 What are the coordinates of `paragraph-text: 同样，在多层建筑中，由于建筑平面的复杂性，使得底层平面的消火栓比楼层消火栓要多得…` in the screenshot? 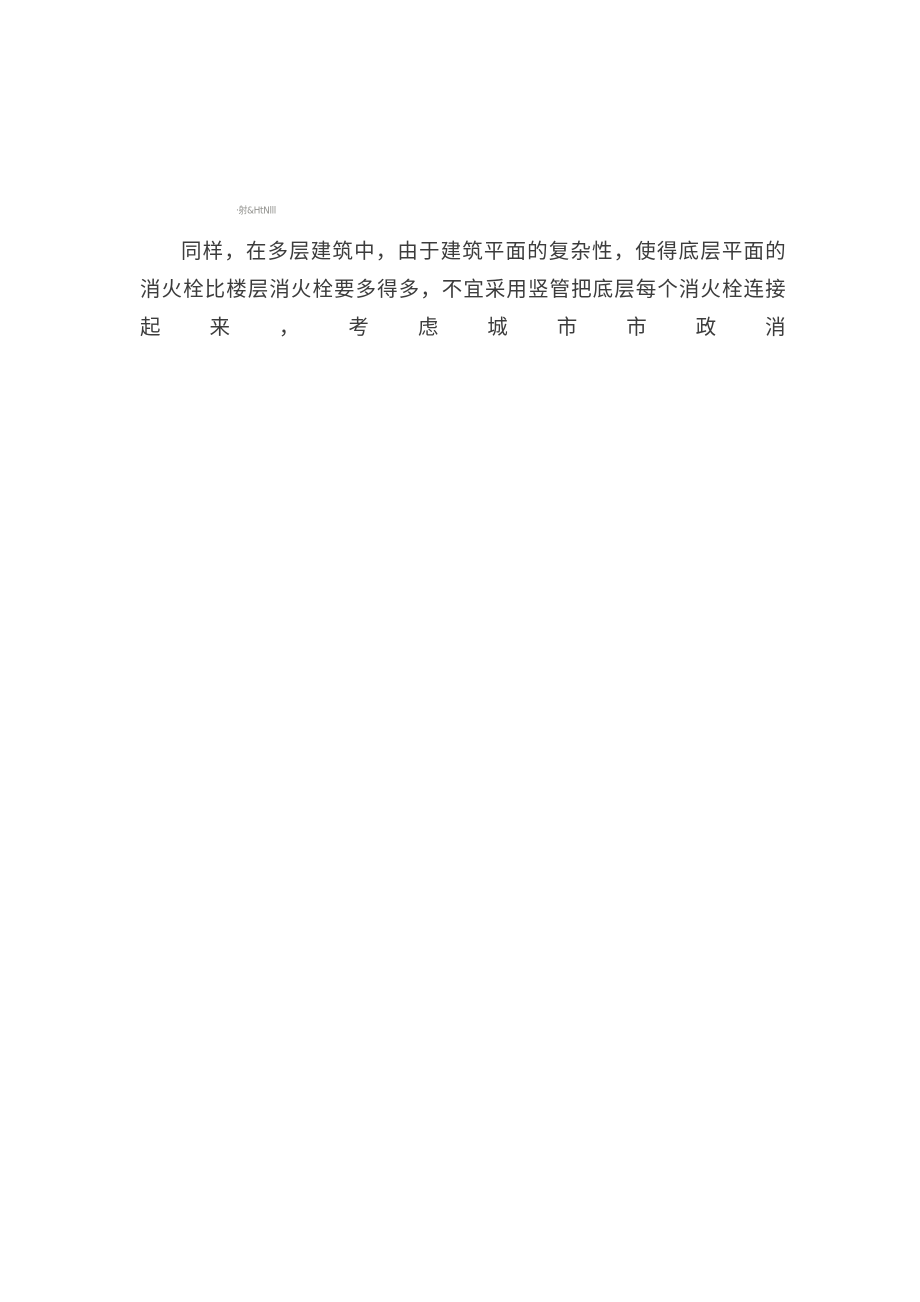 It's located at (463, 289).